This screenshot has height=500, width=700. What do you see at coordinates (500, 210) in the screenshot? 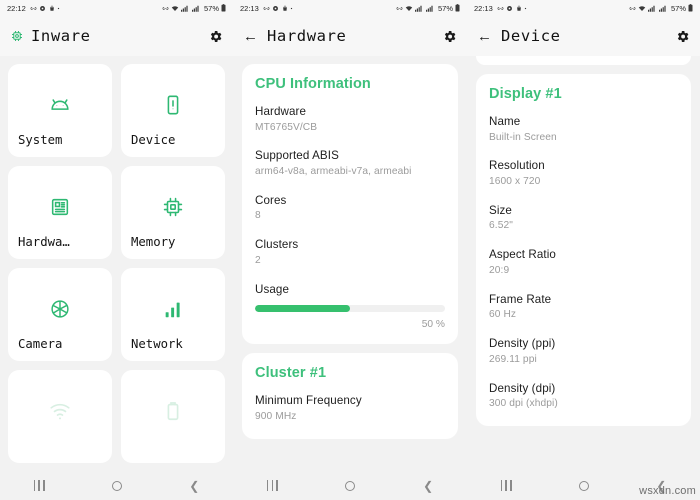
I see `info-key: Size` at bounding box center [500, 210].